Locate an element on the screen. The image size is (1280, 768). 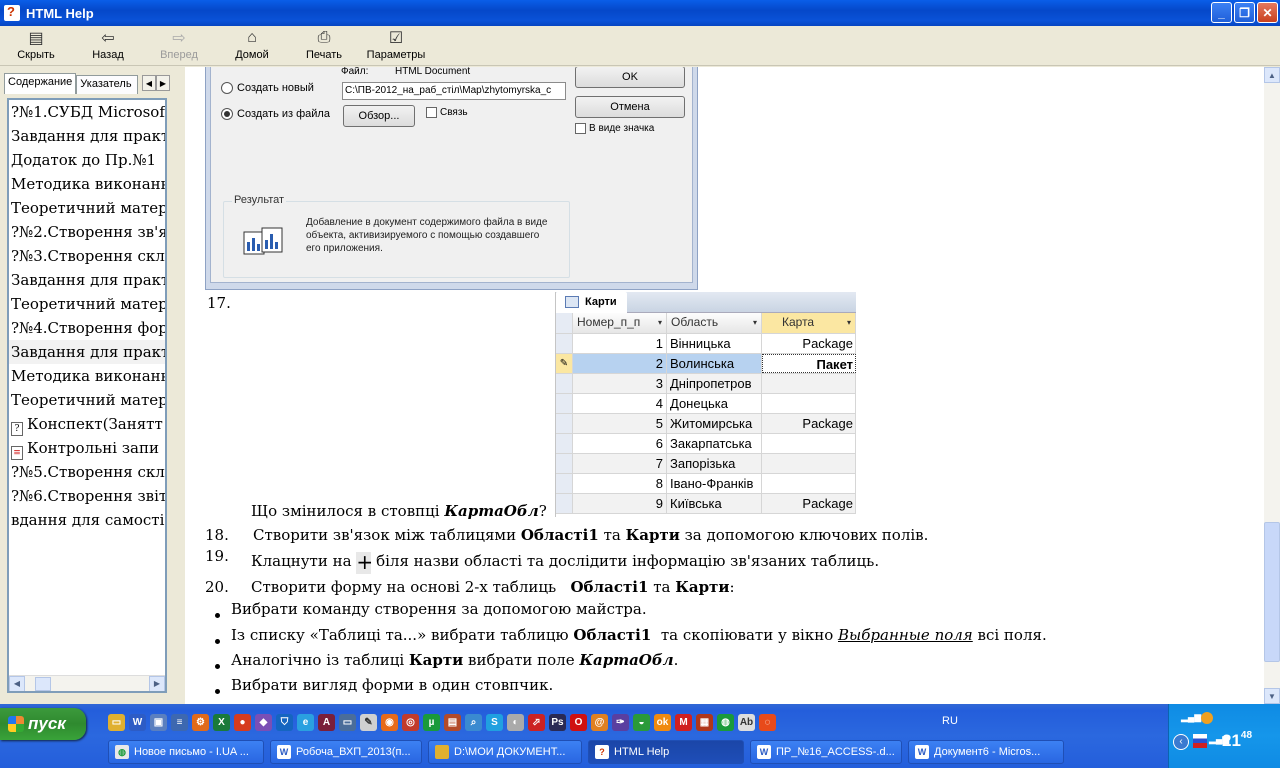
tree-item: ?№6.Створення звіт is located at coordinates (87, 496).